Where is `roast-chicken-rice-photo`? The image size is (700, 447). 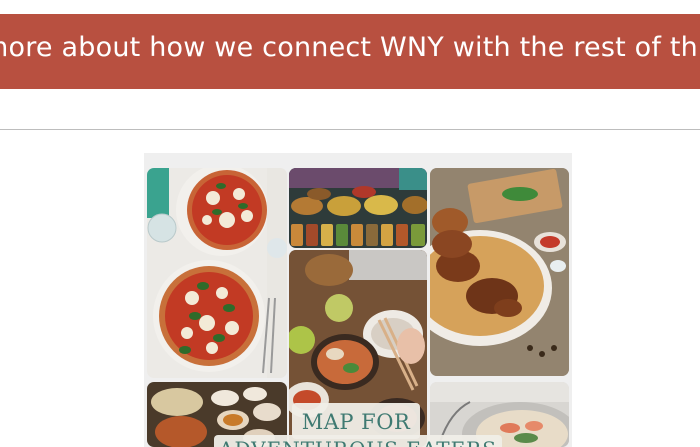 roast-chicken-rice-photo is located at coordinates (499, 272).